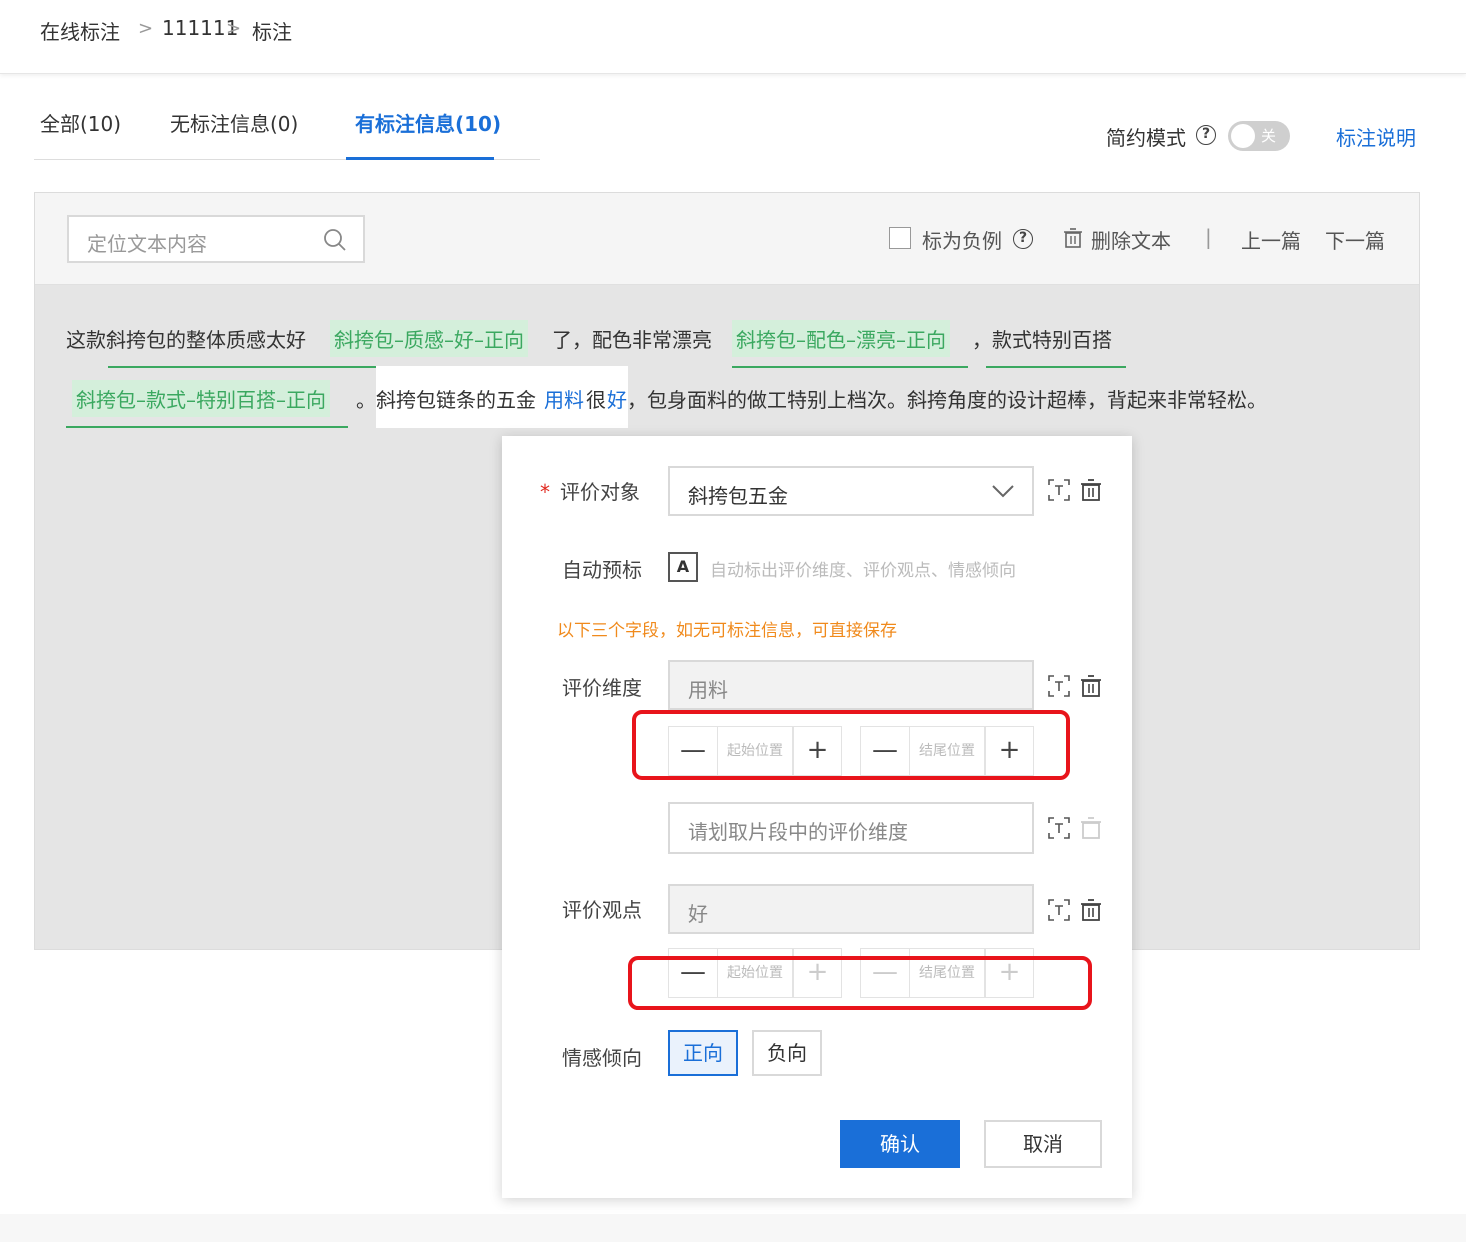 This screenshot has height=1242, width=1466. Describe the element at coordinates (733, 37) in the screenshot. I see `top-bar: 在线标注 > 111111 > 标注` at that location.